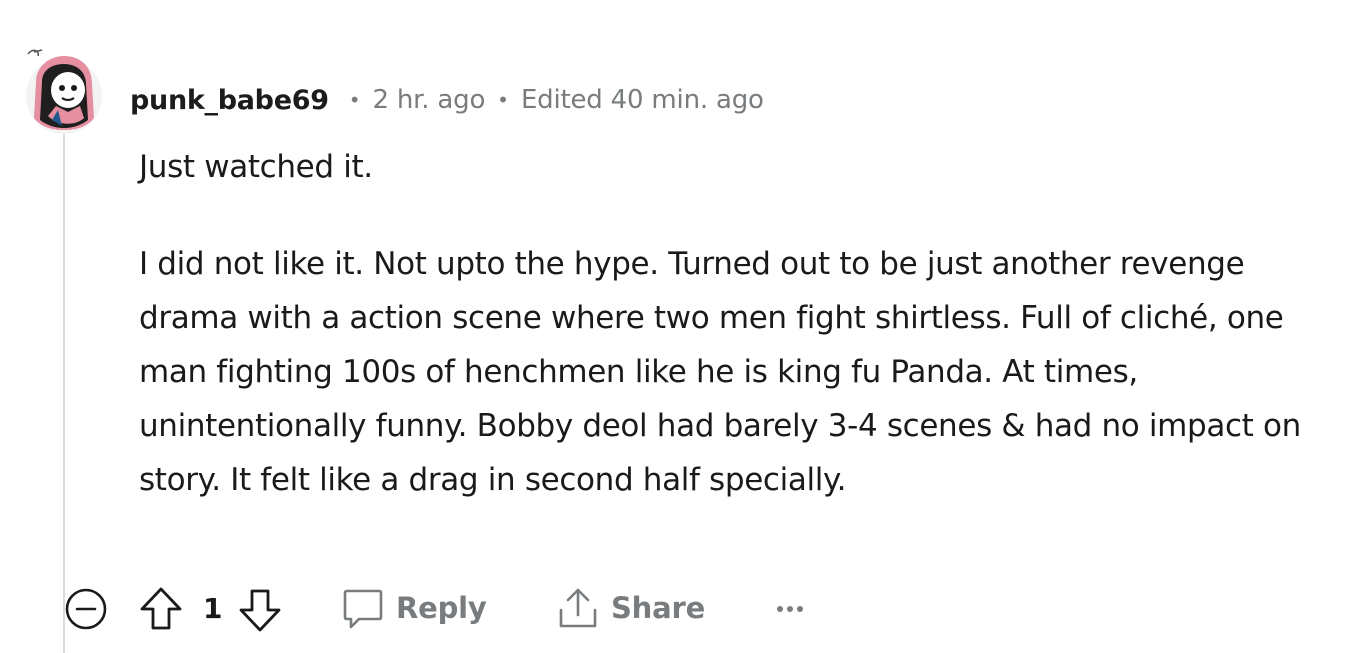 The image size is (1352, 653). I want to click on upvote-button, so click(161, 609).